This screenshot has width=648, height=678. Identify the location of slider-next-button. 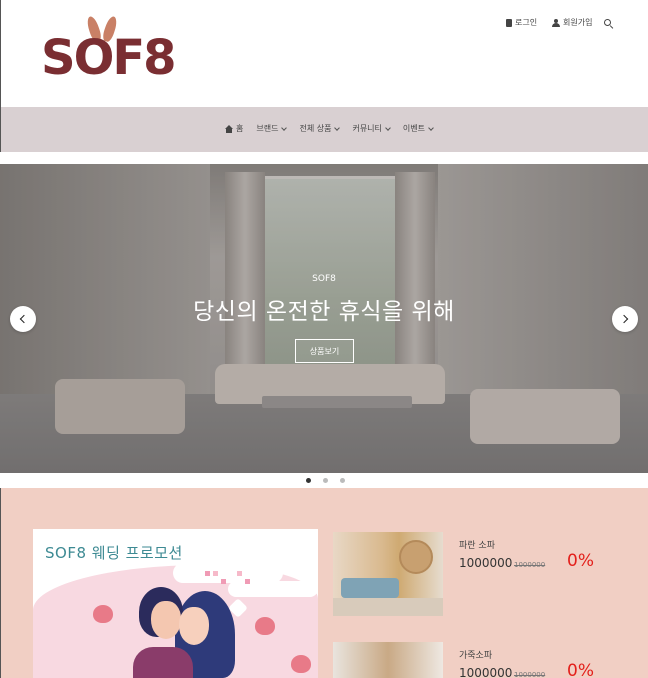
(625, 319).